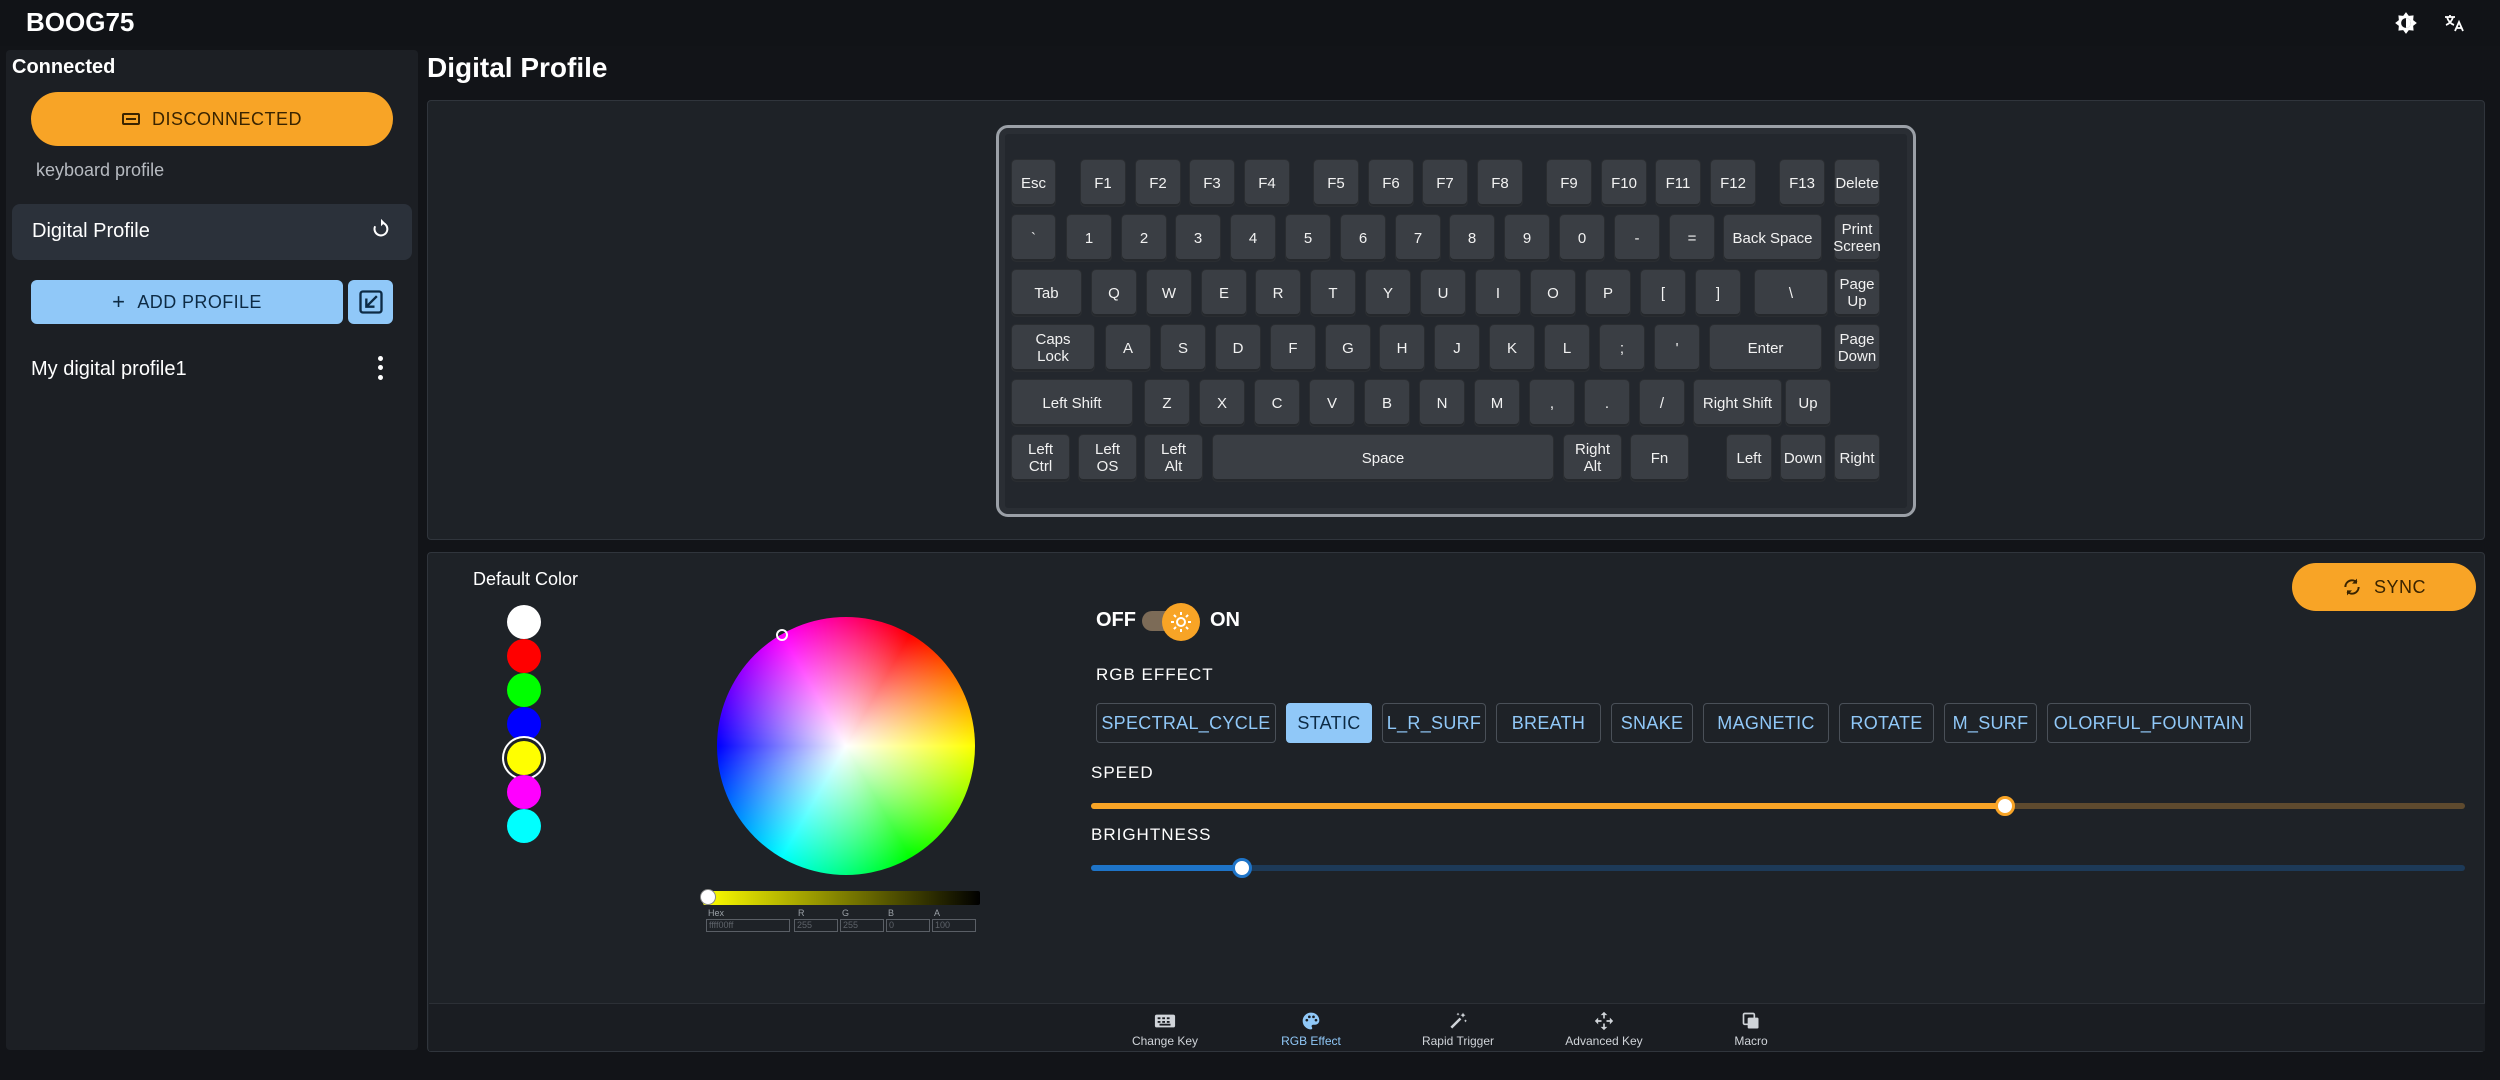  What do you see at coordinates (1751, 1028) in the screenshot?
I see `nav-macro: Macro` at bounding box center [1751, 1028].